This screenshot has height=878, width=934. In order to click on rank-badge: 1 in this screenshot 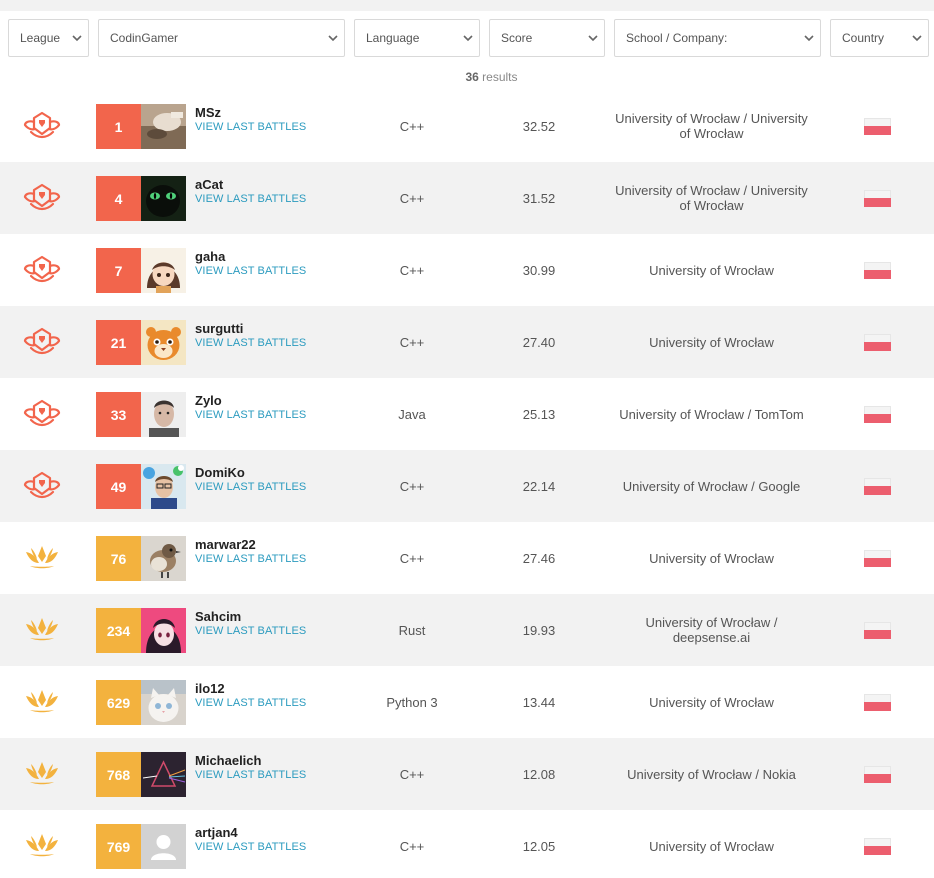, I will do `click(118, 126)`.